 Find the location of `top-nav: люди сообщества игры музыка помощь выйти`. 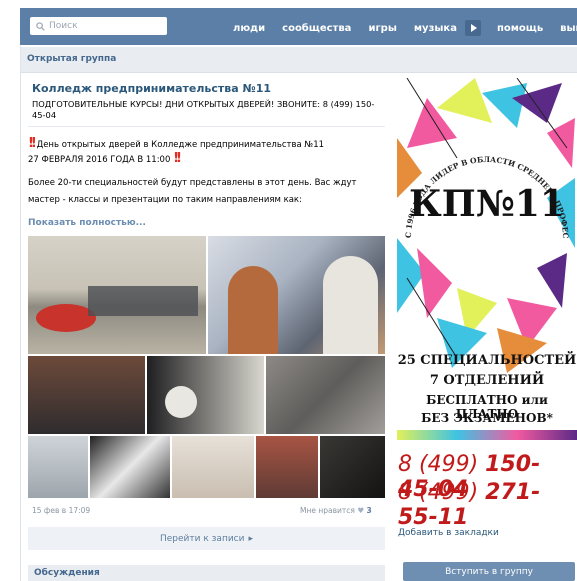

top-nav: люди сообщества игры музыка помощь выйти is located at coordinates (405, 28).